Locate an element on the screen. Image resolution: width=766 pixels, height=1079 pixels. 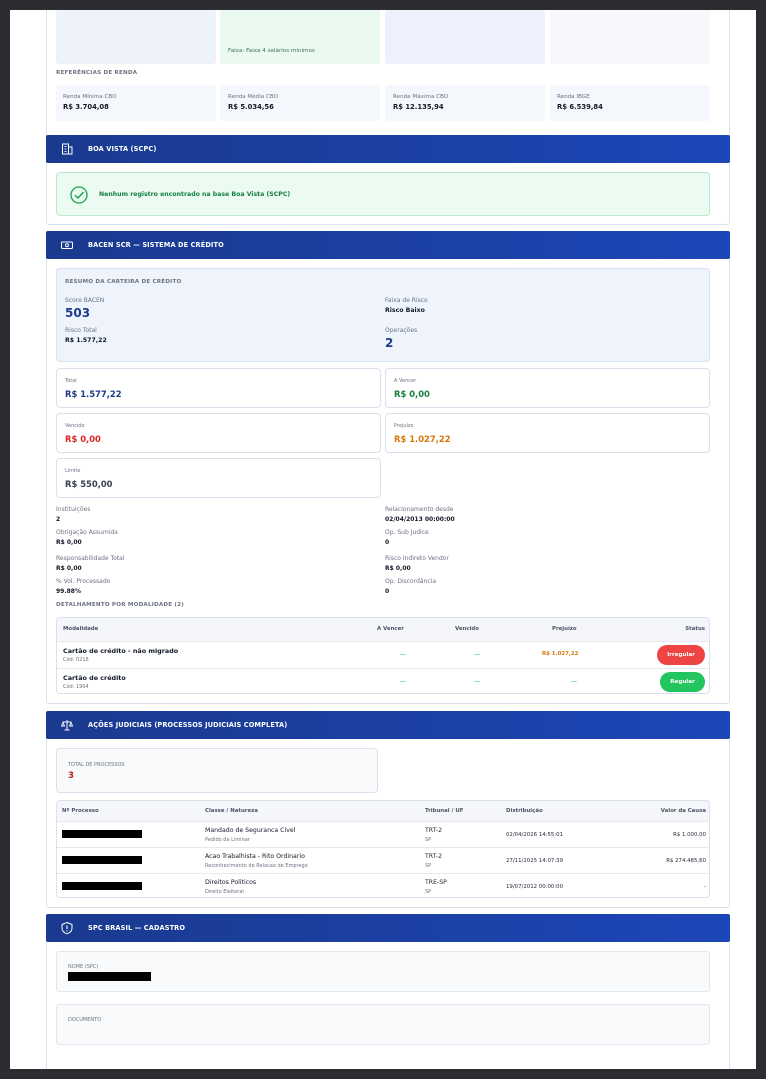
resumo-title: RESUMO DA CARTEIRA DE CRÉDITO is located at coordinates (123, 282).